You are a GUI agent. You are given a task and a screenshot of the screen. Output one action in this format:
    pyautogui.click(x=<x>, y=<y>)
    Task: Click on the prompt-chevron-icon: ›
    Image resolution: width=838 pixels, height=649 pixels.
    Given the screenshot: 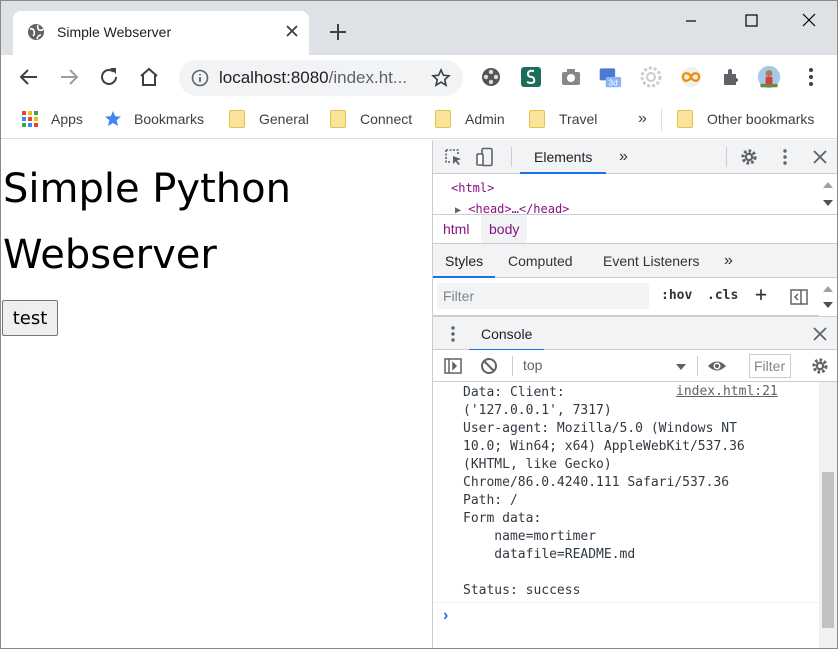 What is the action you would take?
    pyautogui.click(x=446, y=615)
    